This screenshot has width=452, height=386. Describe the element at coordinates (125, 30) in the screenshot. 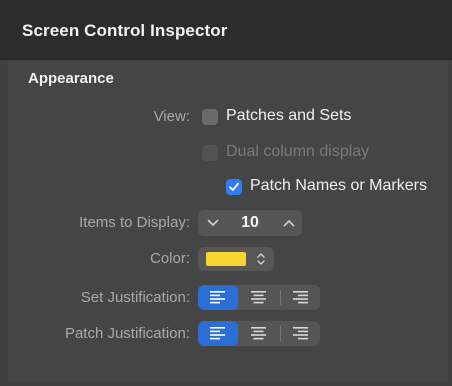

I see `inspector-title: Screen Control Inspector` at that location.